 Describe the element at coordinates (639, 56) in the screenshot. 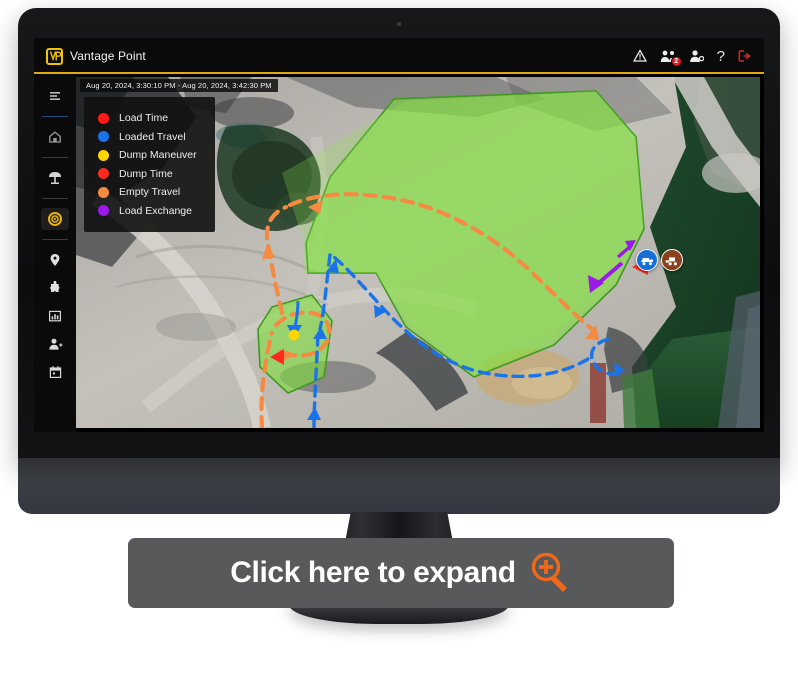

I see `warning-triangle-icon` at that location.